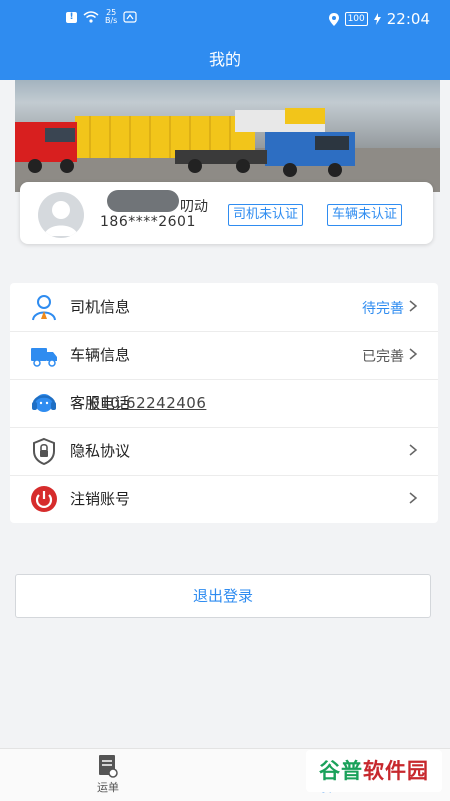  Describe the element at coordinates (356, 19) in the screenshot. I see `battery-level: 100` at that location.